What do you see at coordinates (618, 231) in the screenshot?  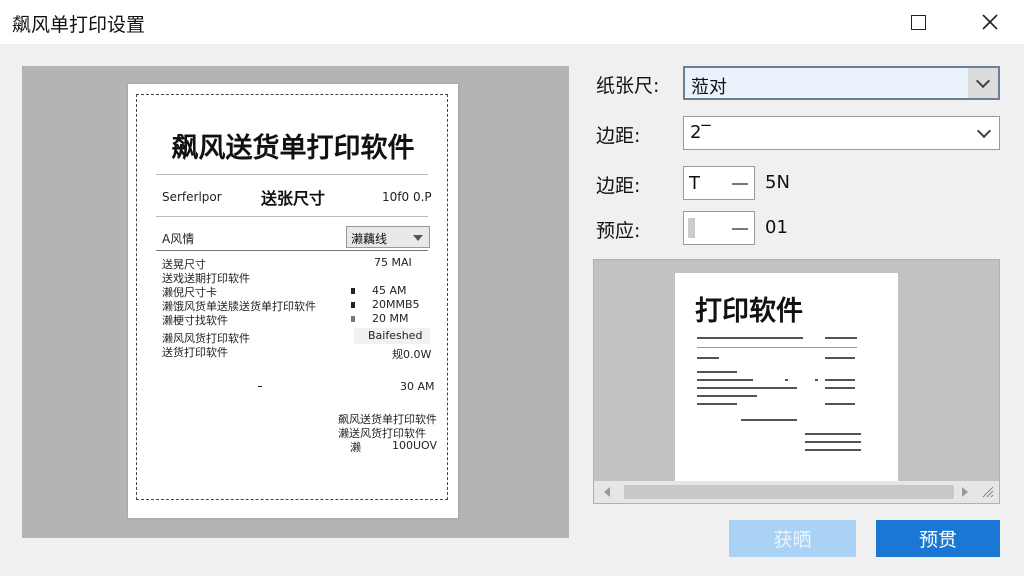 I see `preset-label: 预应:` at bounding box center [618, 231].